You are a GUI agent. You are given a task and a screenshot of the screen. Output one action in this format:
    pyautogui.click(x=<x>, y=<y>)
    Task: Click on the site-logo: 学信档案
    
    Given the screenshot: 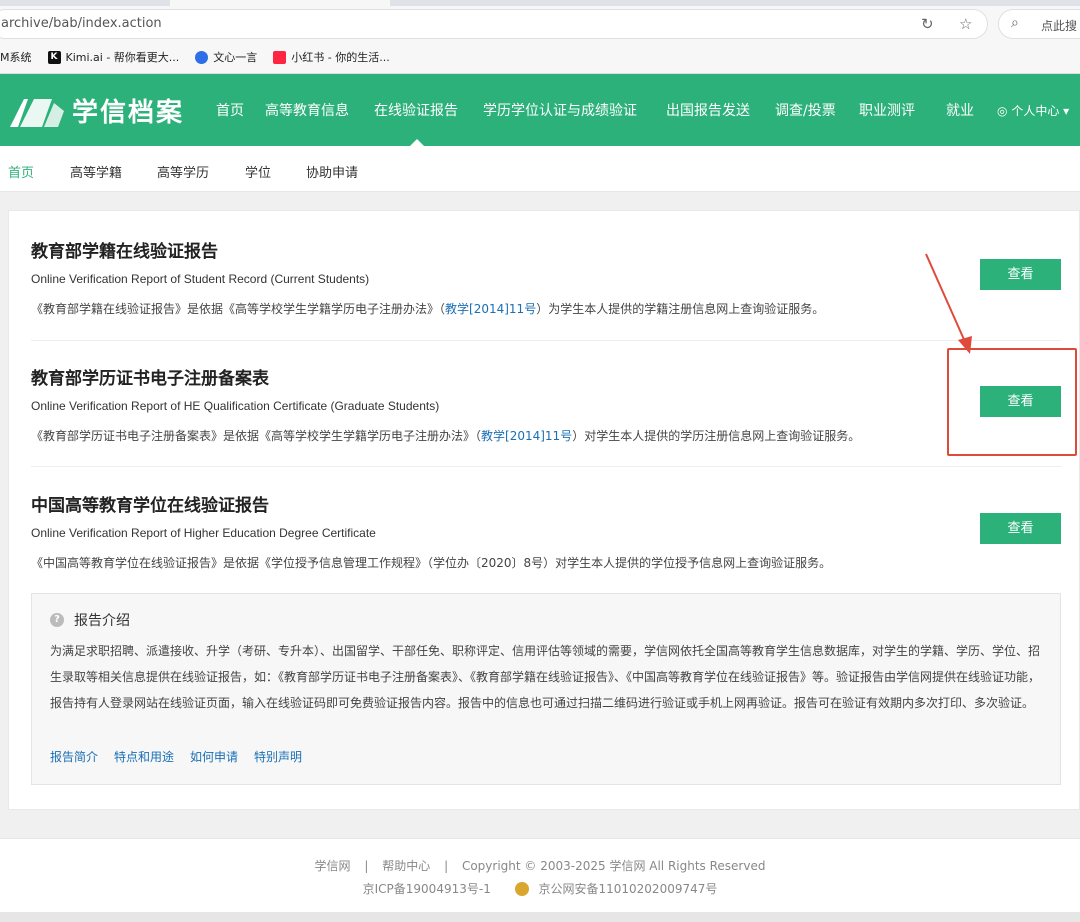 What is the action you would take?
    pyautogui.click(x=96, y=110)
    